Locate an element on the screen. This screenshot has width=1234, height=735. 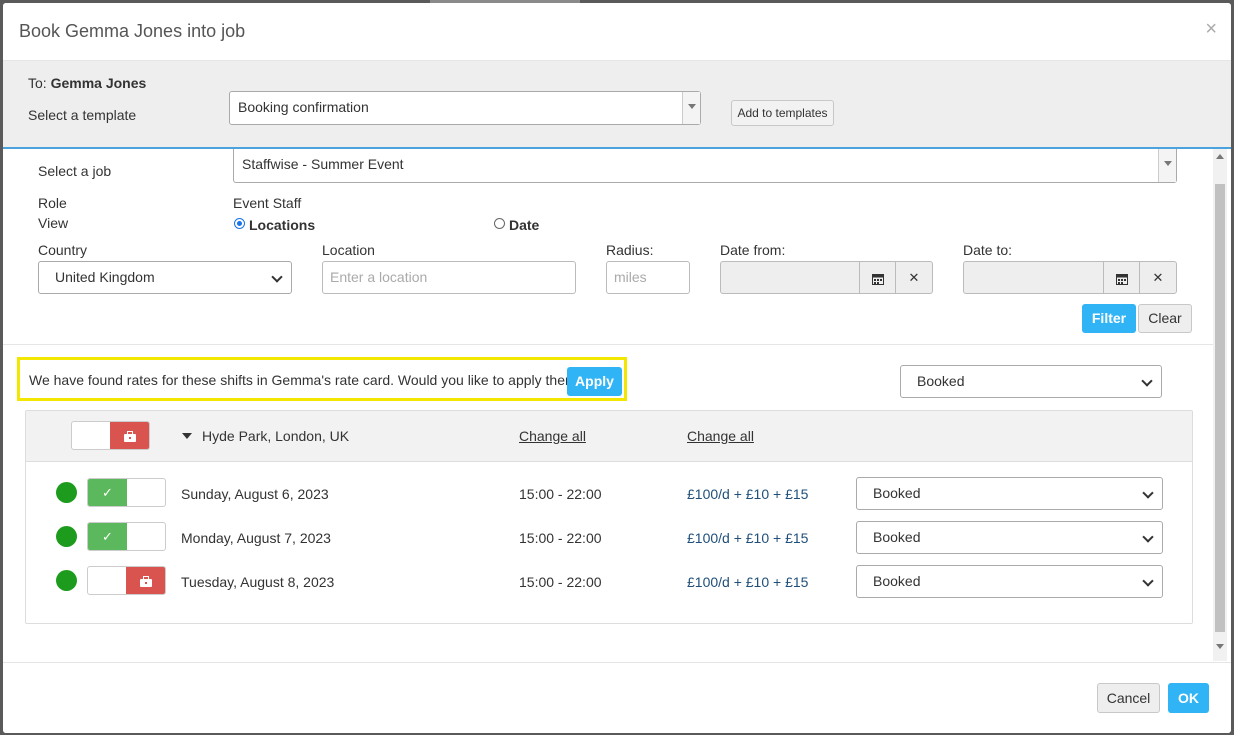
ok-button: OK is located at coordinates (1188, 698).